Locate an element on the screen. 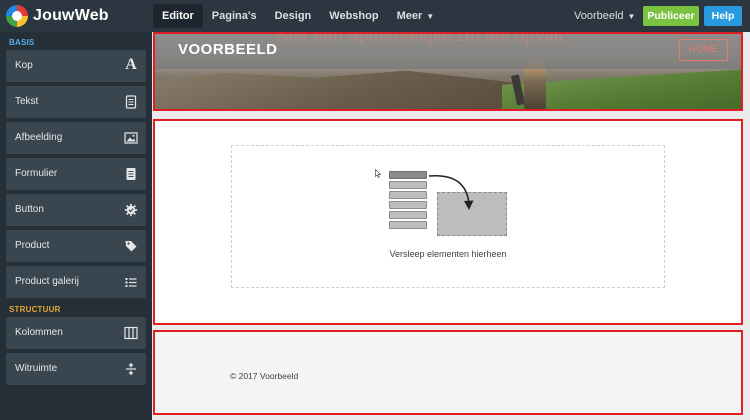  sidebar-item-kolommen: Kolommen is located at coordinates (76, 333).